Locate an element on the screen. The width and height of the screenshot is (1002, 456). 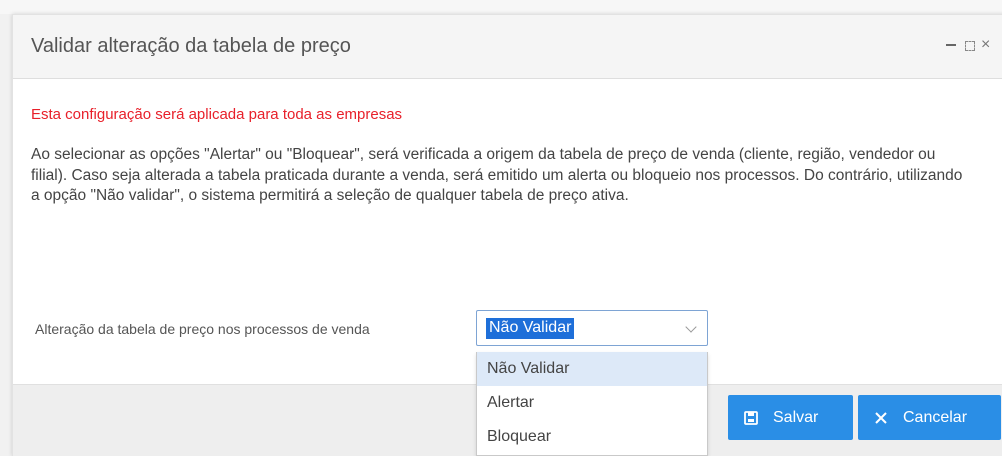
save-button: Salvar is located at coordinates (790, 417).